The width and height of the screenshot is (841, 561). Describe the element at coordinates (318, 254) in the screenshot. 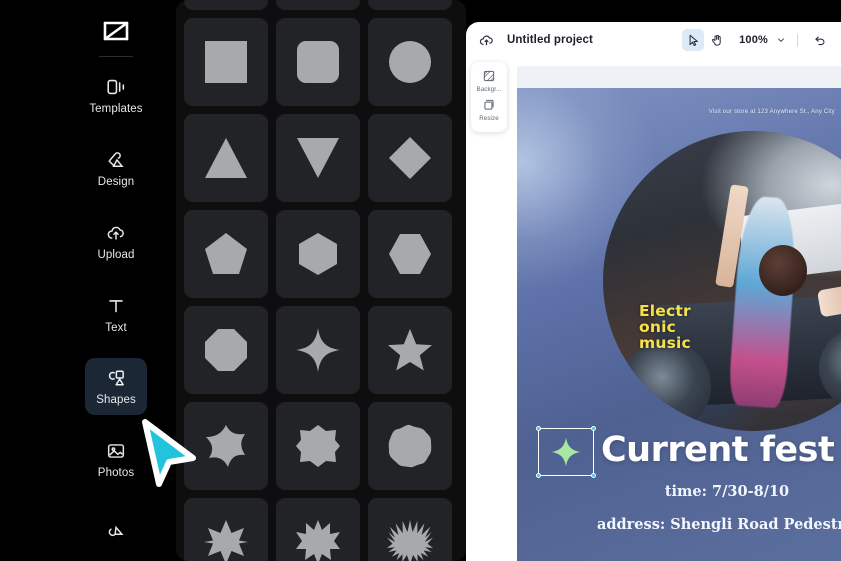

I see `shape-item-hexagon-vertical` at that location.